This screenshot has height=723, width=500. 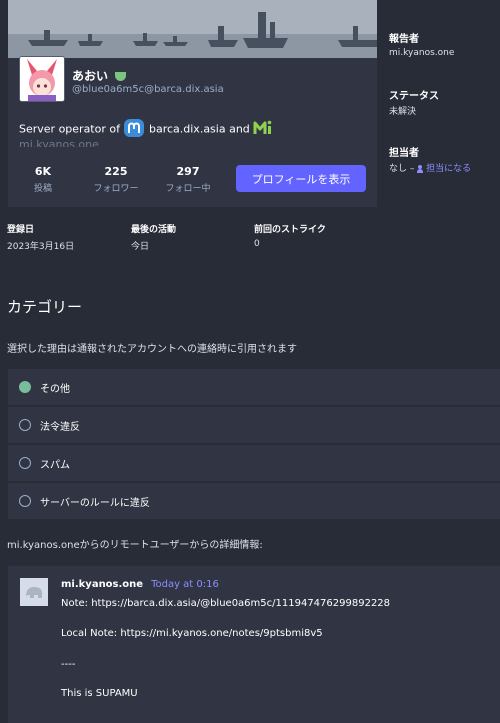 What do you see at coordinates (254, 387) in the screenshot?
I see `category-option-other: その他` at bounding box center [254, 387].